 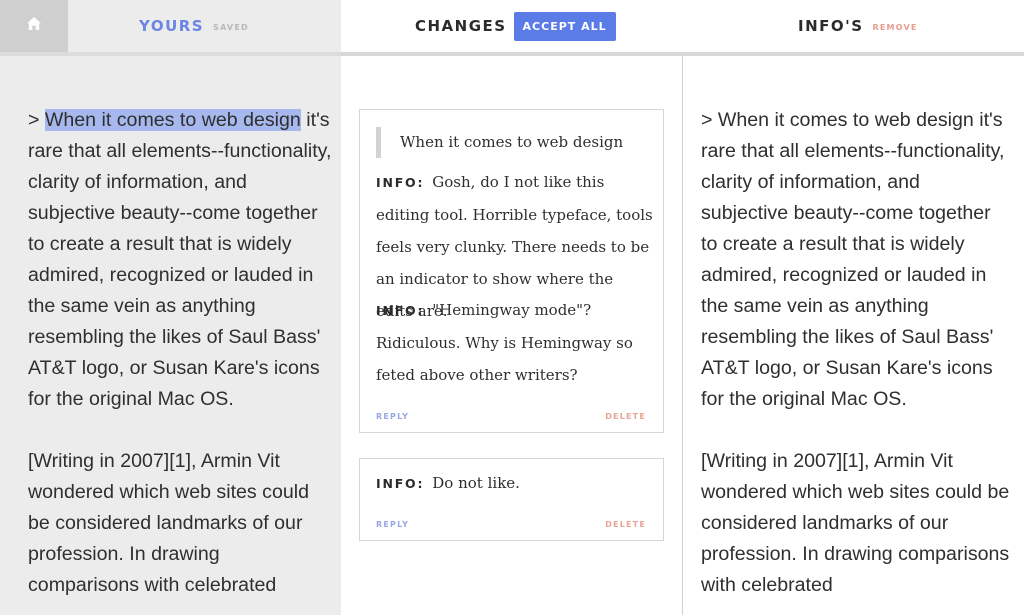 I want to click on comment-text: Do not like., so click(x=476, y=483).